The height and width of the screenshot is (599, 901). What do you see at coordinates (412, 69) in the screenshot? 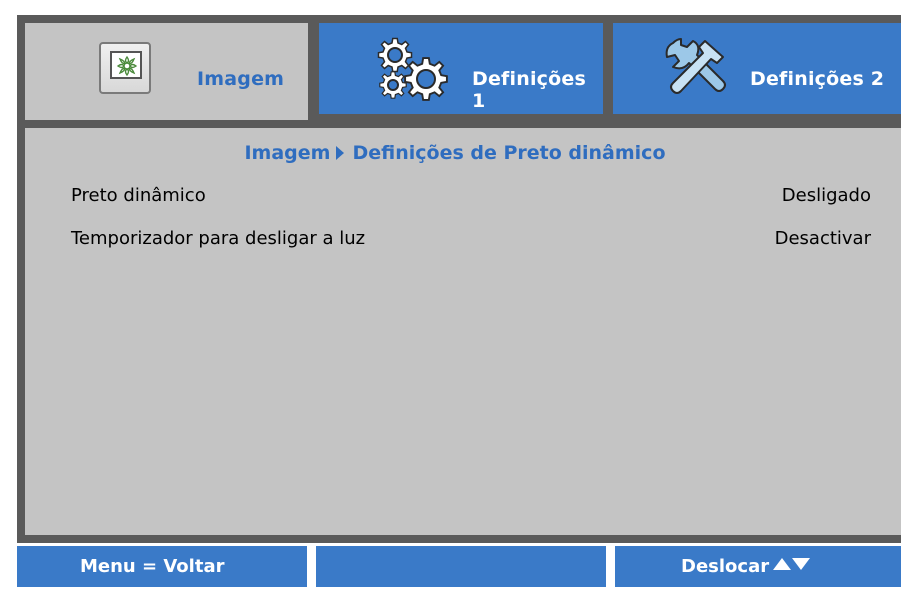
I see `gears-icon` at bounding box center [412, 69].